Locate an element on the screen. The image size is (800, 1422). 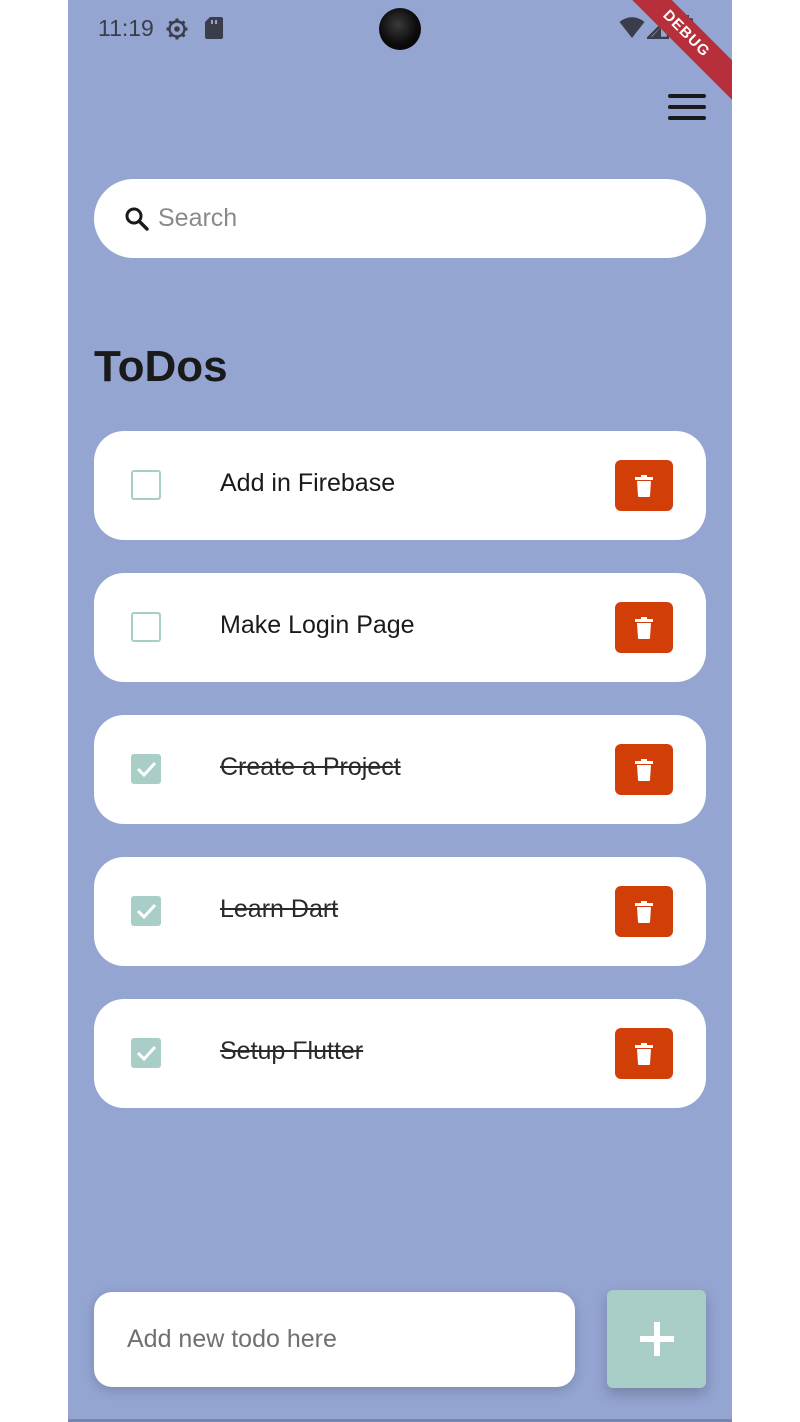
add-todo-button is located at coordinates (656, 1339).